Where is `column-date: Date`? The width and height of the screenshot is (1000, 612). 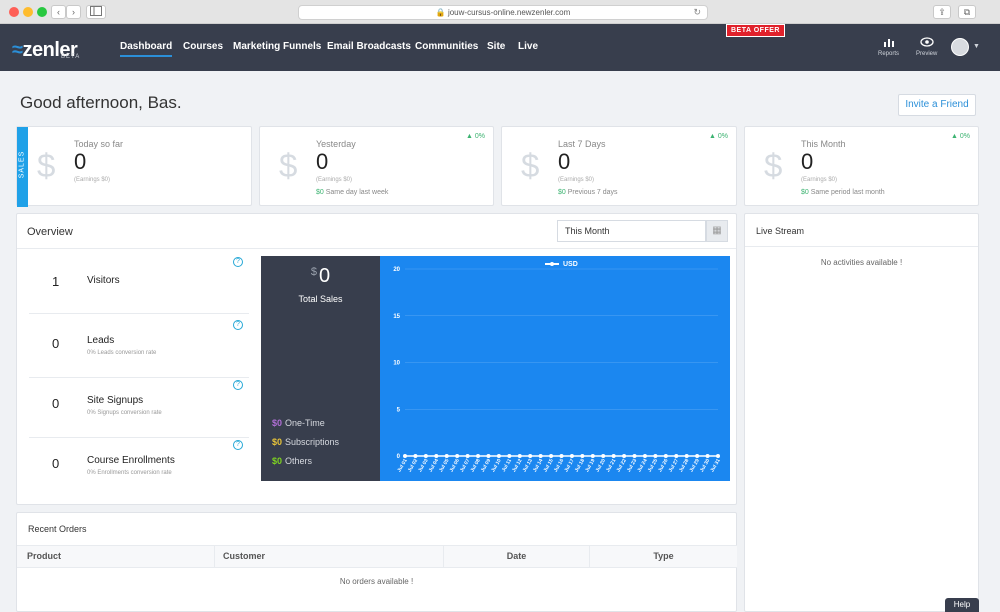 column-date: Date is located at coordinates (517, 556).